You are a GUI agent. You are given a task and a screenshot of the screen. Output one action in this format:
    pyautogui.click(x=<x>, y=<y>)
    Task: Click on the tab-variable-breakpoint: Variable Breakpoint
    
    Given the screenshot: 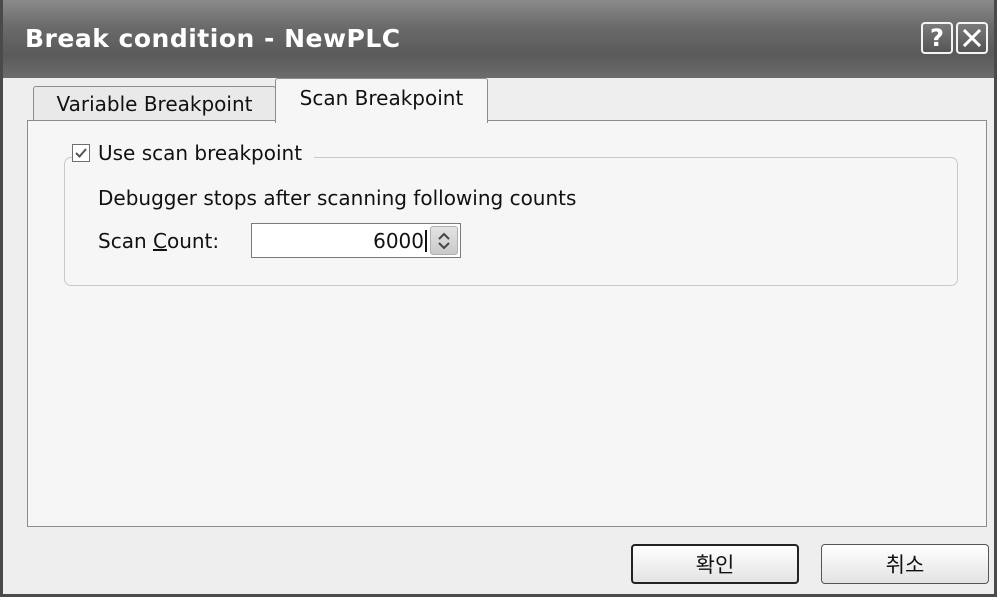 What is the action you would take?
    pyautogui.click(x=154, y=103)
    